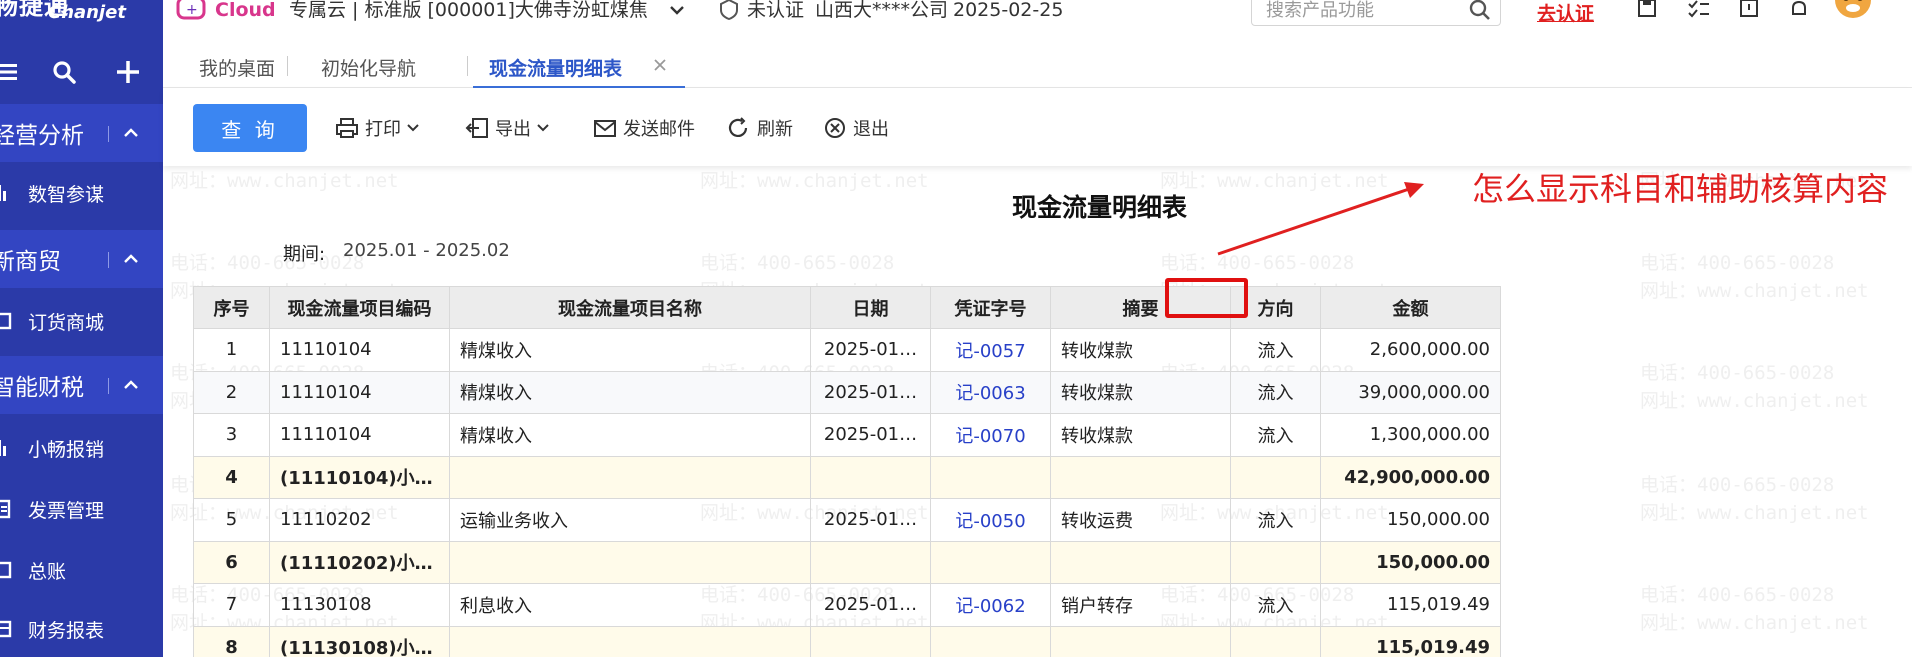 The image size is (1912, 657). I want to click on row-number: 1, so click(231, 350).